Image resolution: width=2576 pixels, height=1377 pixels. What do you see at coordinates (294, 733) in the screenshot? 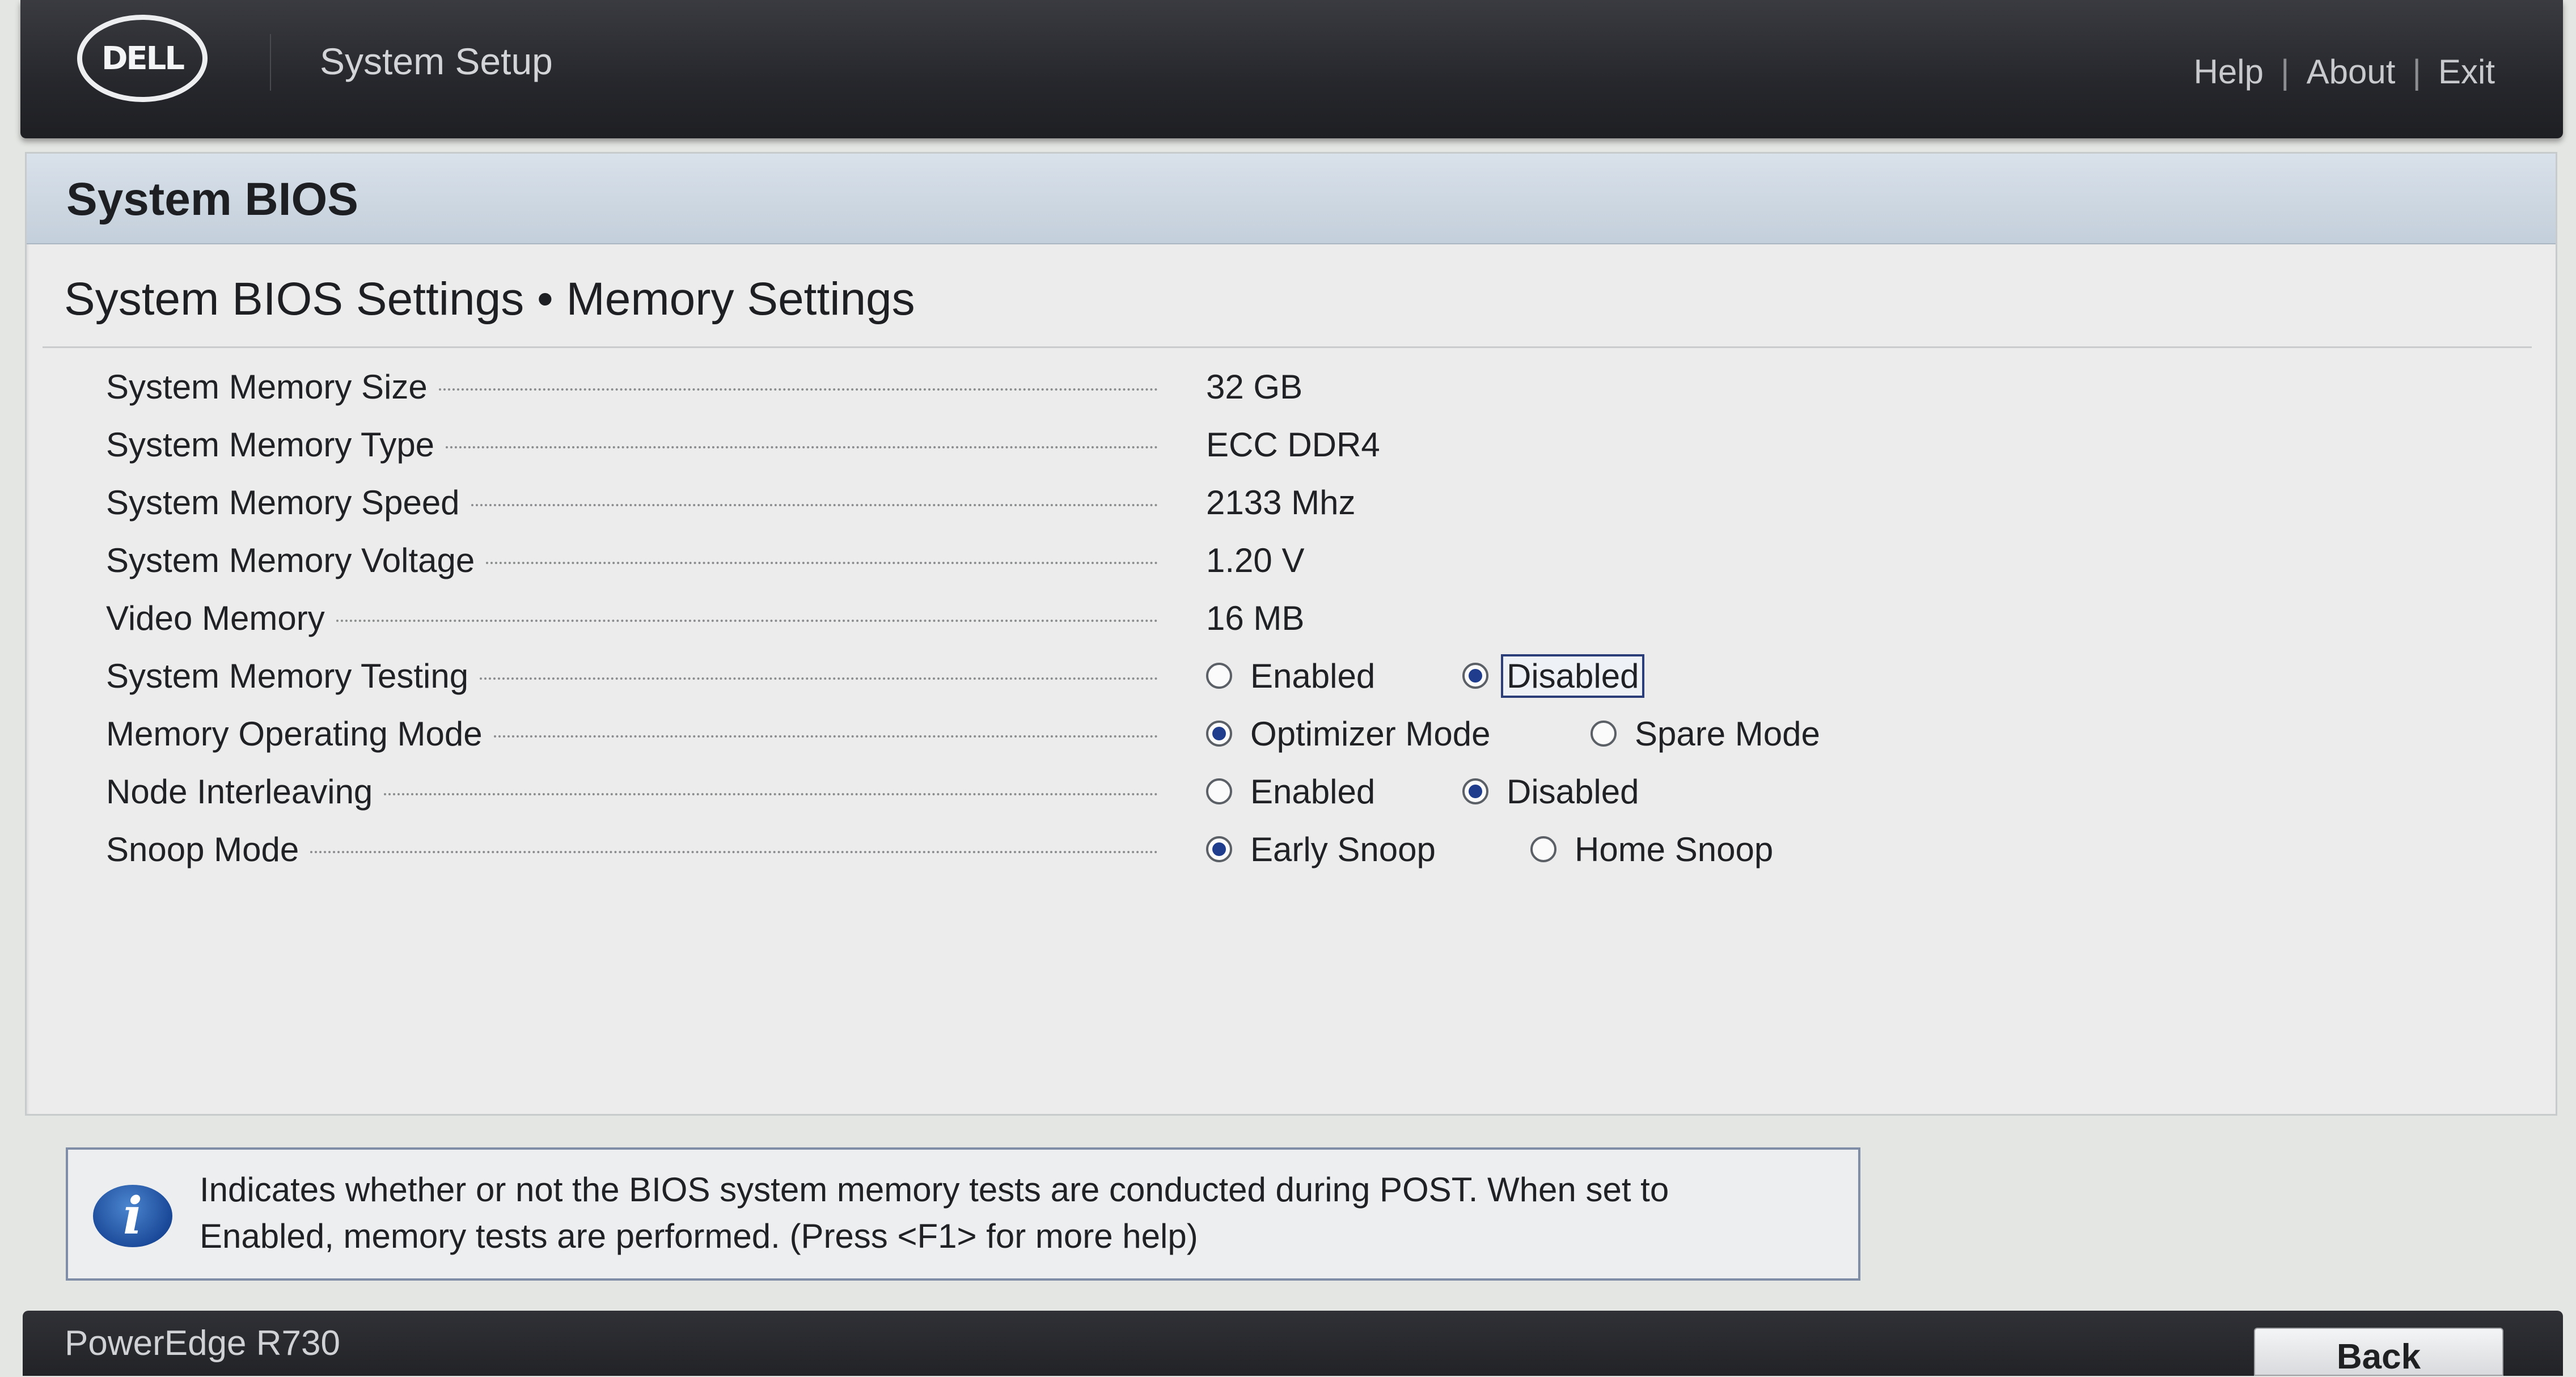
I see `setting-label: Memory Operating Mode` at bounding box center [294, 733].